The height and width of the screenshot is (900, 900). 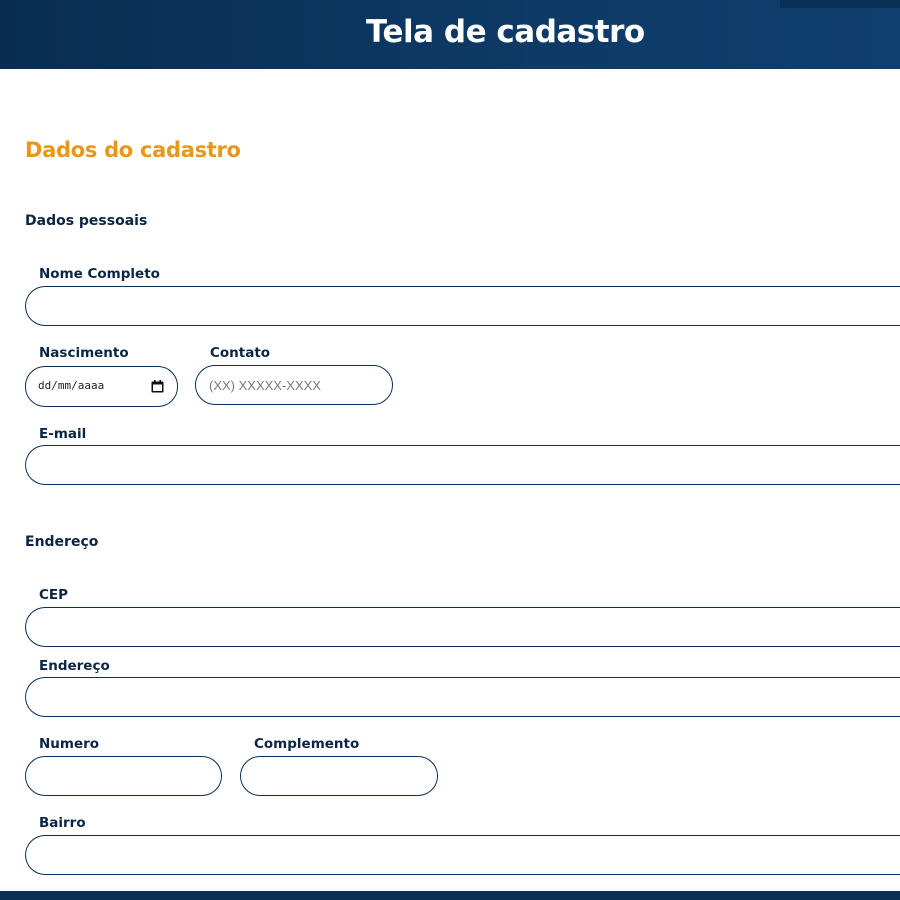 I want to click on full-name-input, so click(x=462, y=306).